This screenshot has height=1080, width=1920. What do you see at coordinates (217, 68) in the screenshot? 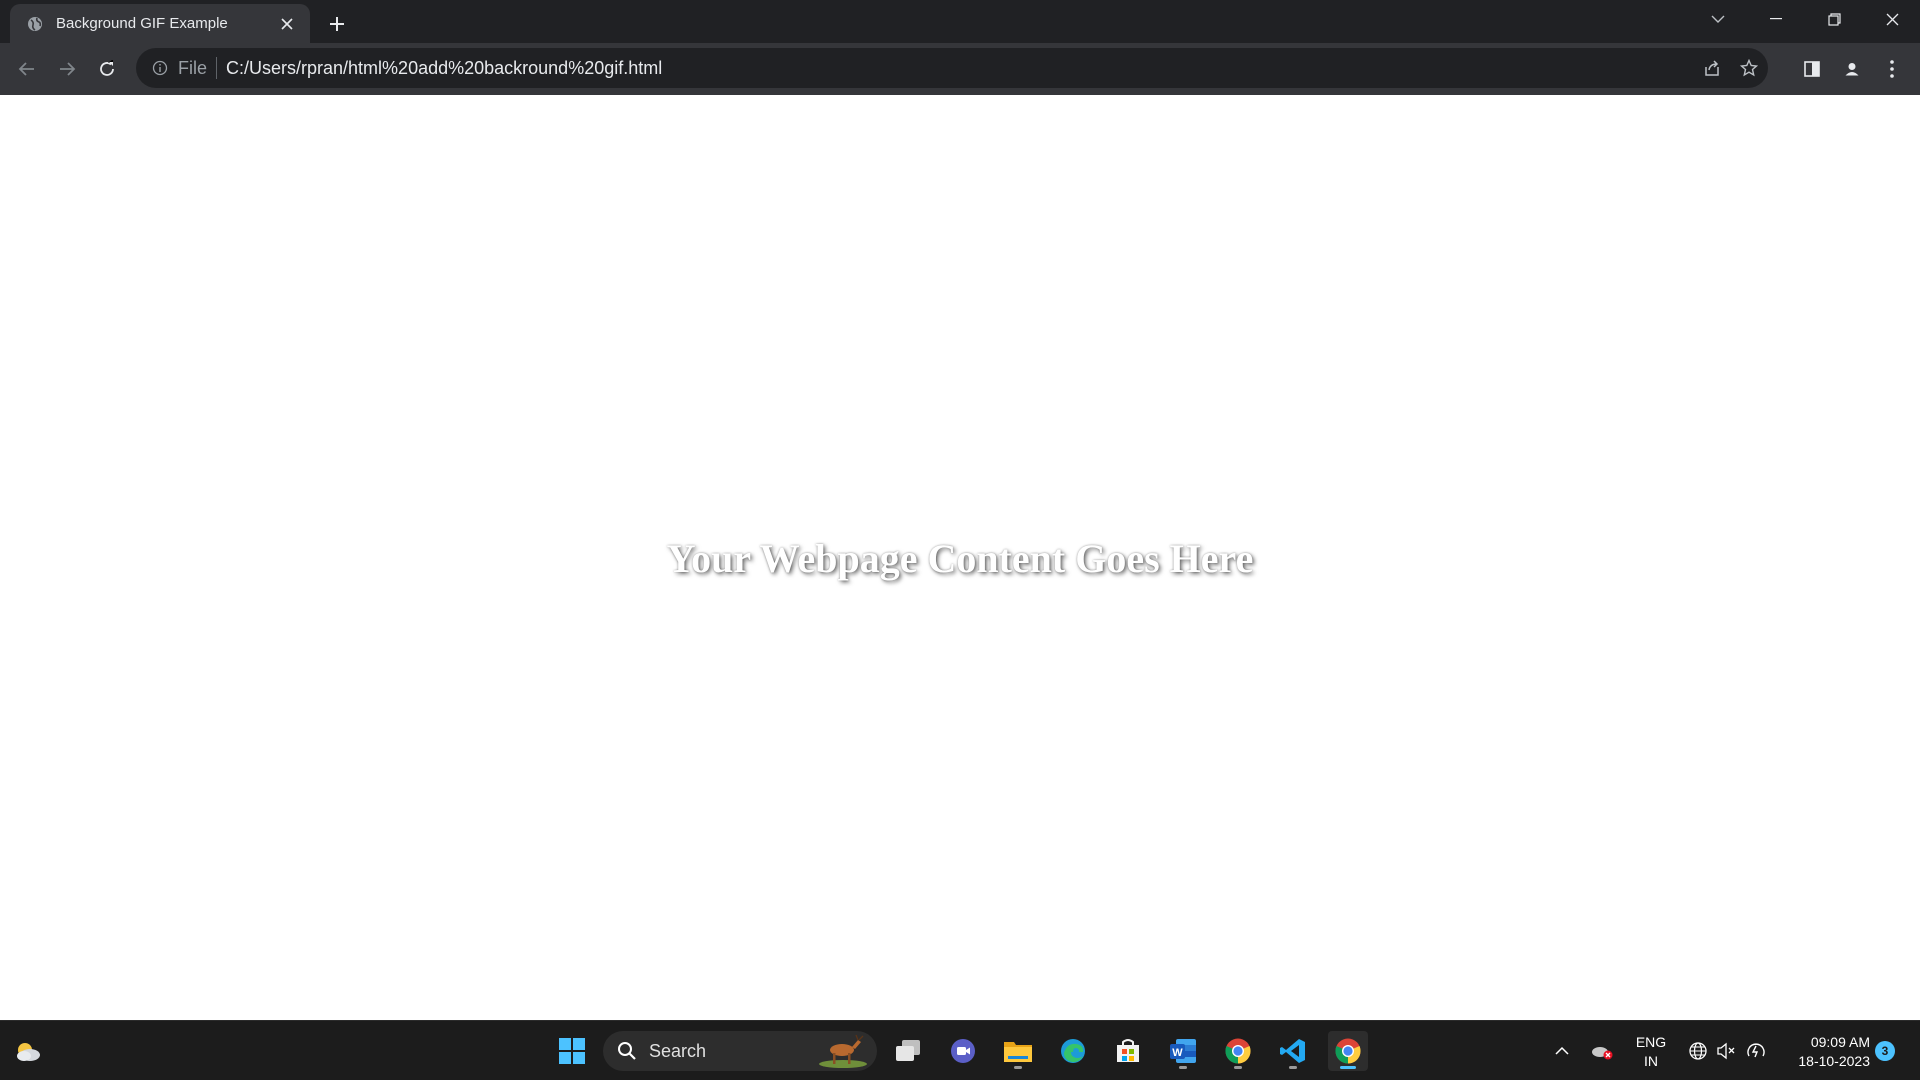
I see `omnibox-divider` at bounding box center [217, 68].